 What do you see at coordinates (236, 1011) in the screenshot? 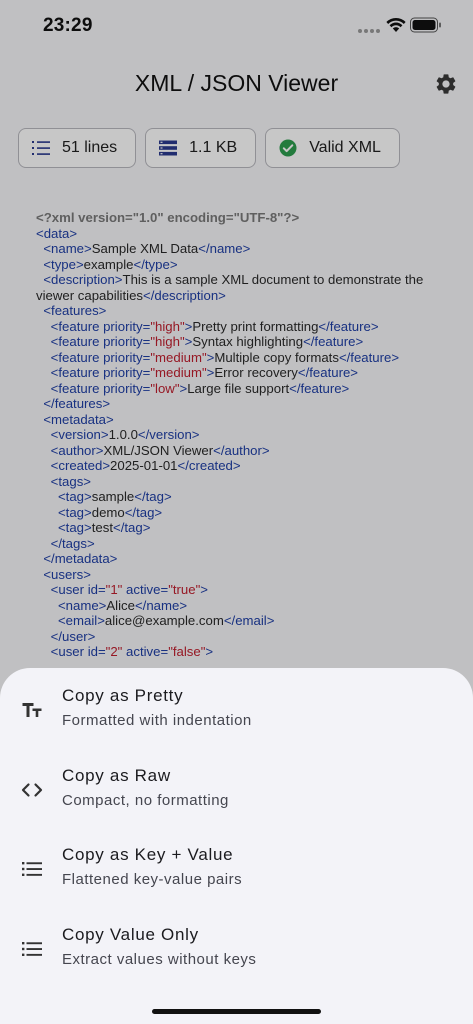
I see `home-indicator` at bounding box center [236, 1011].